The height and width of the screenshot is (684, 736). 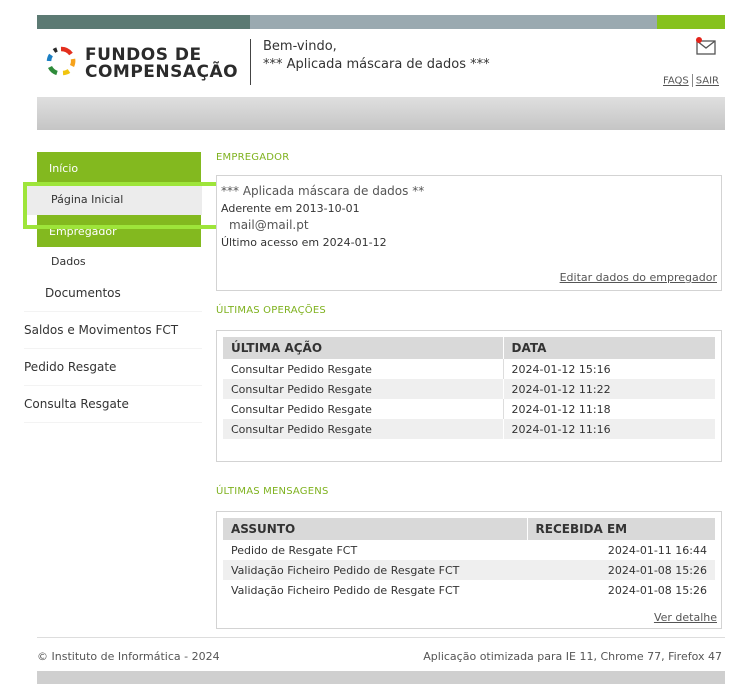 I want to click on sidebar-section-inicio: Início, so click(x=119, y=168).